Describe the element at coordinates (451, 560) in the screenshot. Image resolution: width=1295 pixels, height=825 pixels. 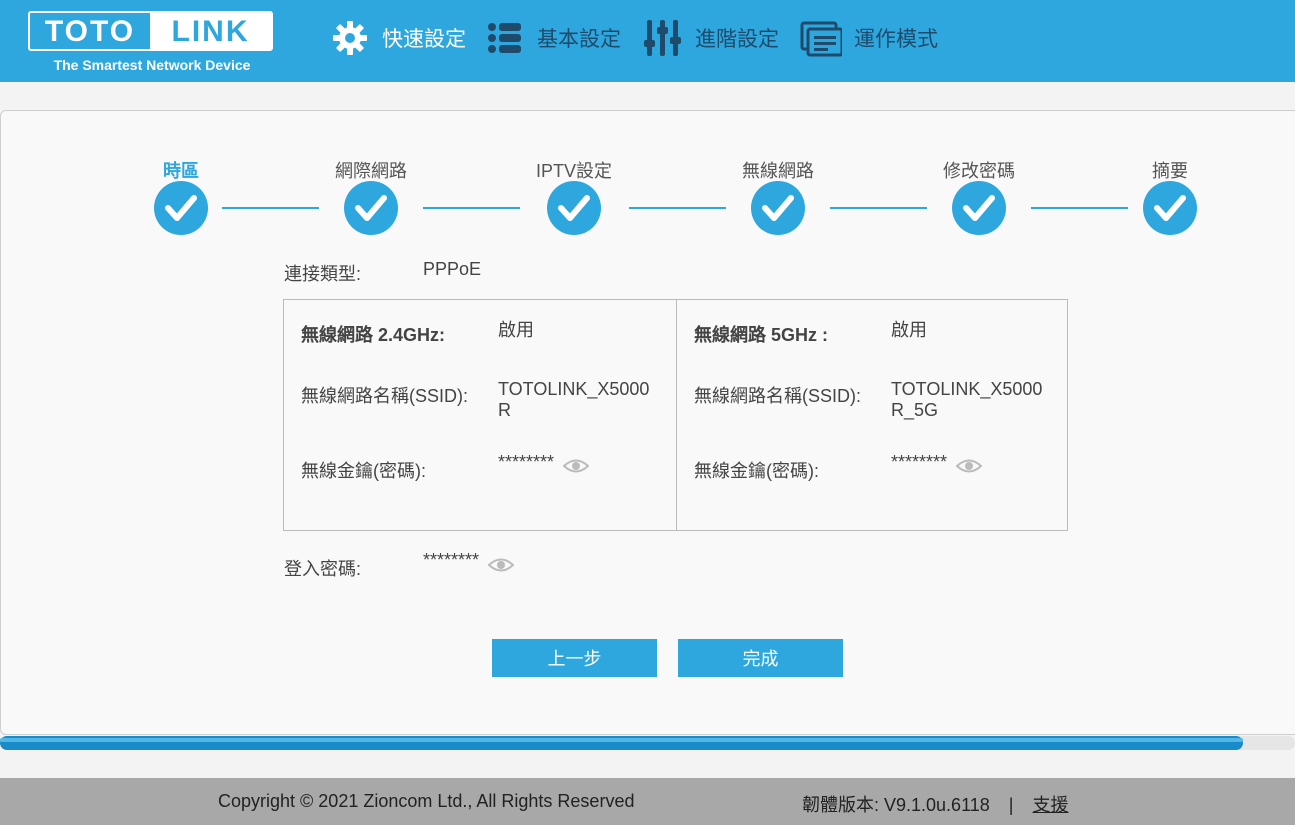
I see `login-password-value: ********` at that location.